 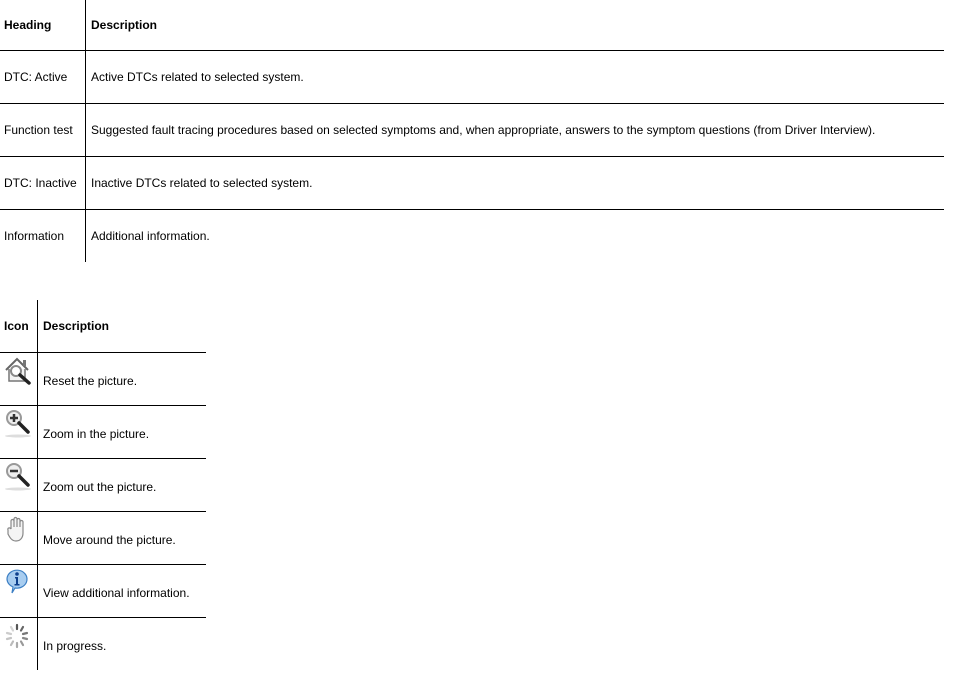 What do you see at coordinates (43, 182) in the screenshot?
I see `row-heading: DTC: Inactive` at bounding box center [43, 182].